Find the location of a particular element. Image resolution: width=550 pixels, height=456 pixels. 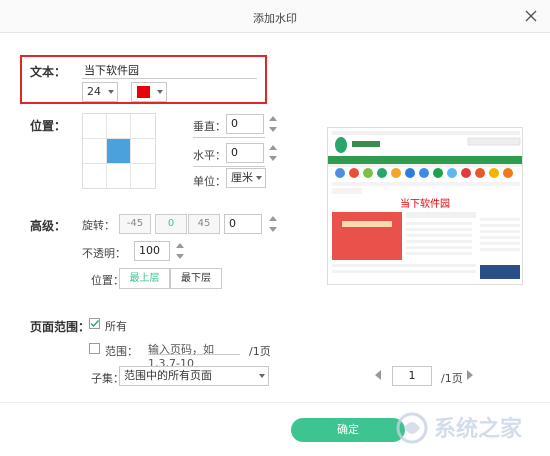

rotate-spinner is located at coordinates (273, 224).